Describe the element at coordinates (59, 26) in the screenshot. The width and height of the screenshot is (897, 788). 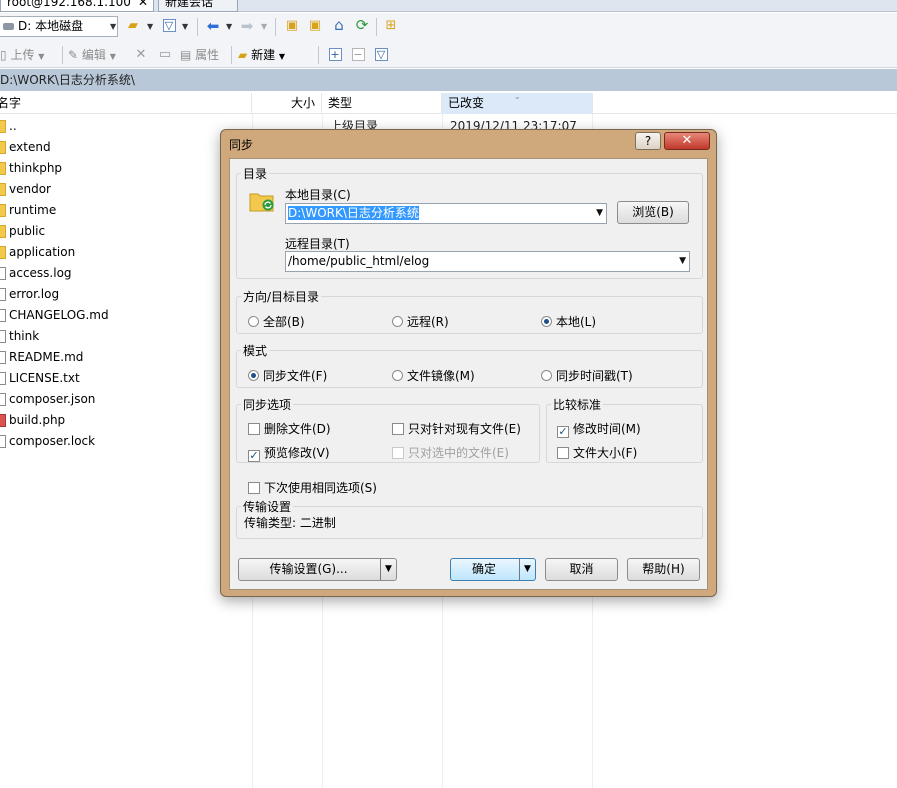
I see `drive-selector: D: 本地磁盘` at that location.